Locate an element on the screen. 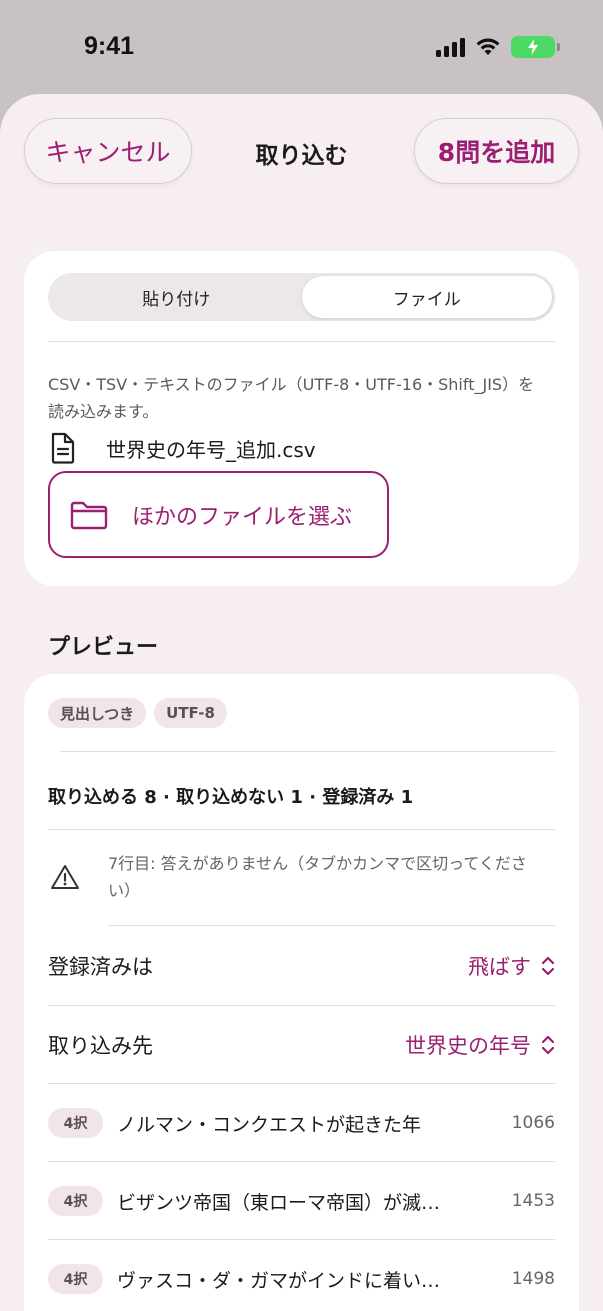 This screenshot has width=603, height=1311. duplicate-handling-label: 登録済みは is located at coordinates (100, 967).